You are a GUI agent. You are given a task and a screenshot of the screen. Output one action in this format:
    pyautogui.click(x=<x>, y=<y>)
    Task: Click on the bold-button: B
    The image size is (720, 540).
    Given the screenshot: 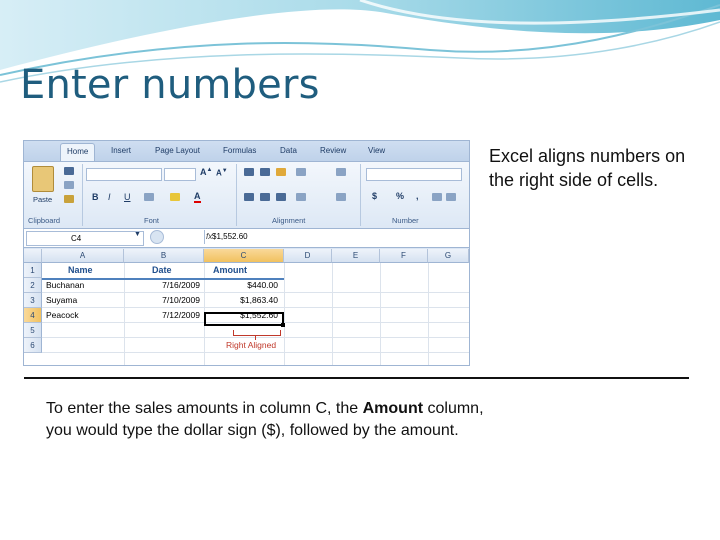 What is the action you would take?
    pyautogui.click(x=95, y=197)
    